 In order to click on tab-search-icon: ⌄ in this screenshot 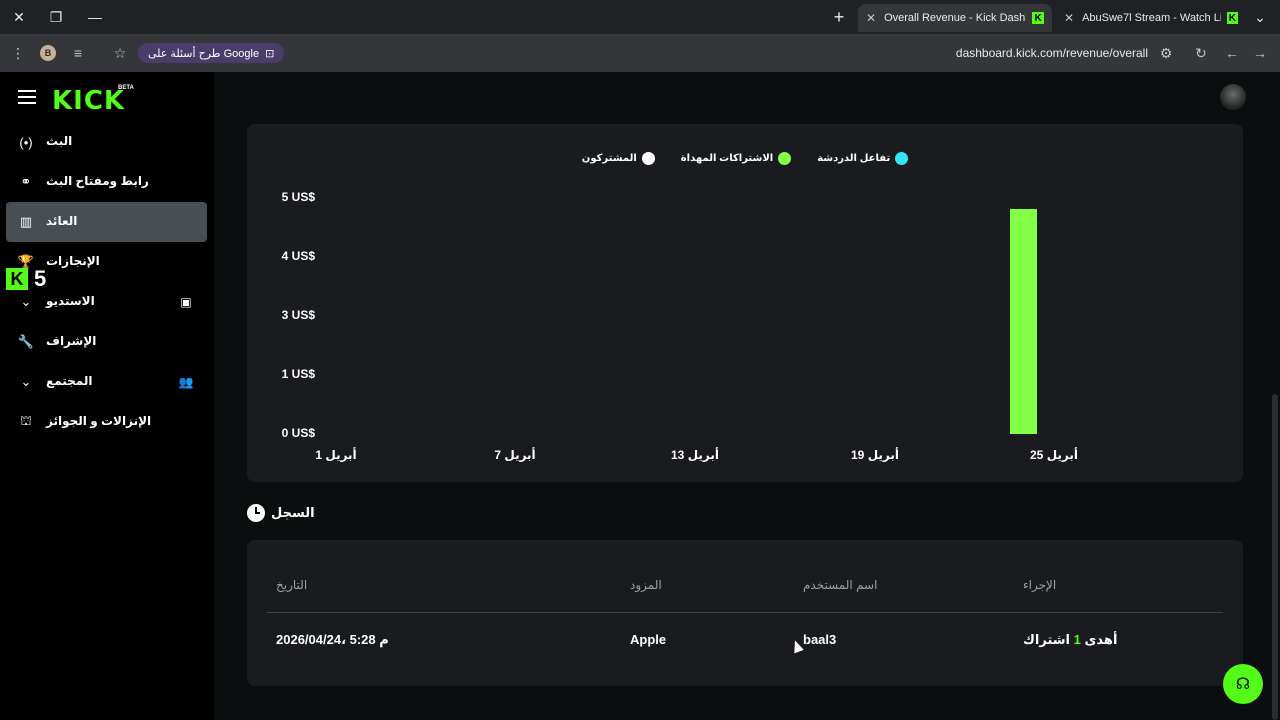, I will do `click(1260, 17)`.